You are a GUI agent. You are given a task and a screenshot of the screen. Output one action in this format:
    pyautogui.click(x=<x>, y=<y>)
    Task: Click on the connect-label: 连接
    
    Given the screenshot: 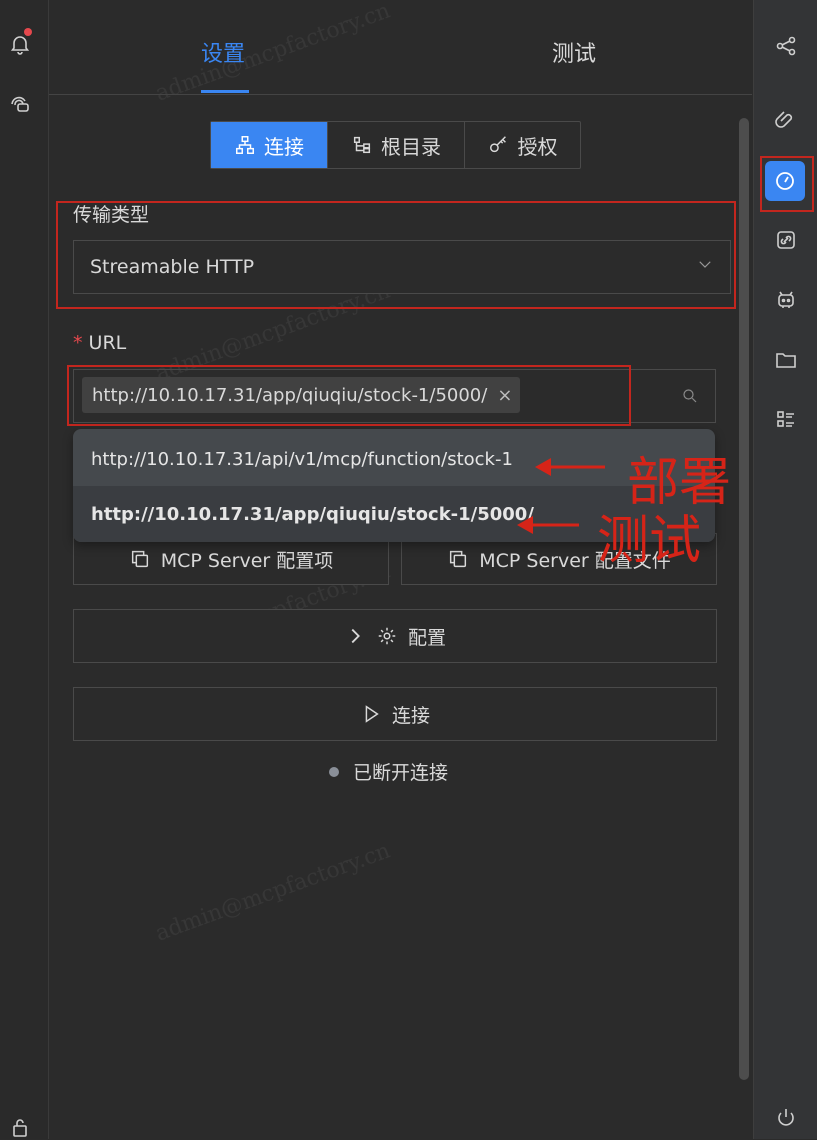 What is the action you would take?
    pyautogui.click(x=410, y=715)
    